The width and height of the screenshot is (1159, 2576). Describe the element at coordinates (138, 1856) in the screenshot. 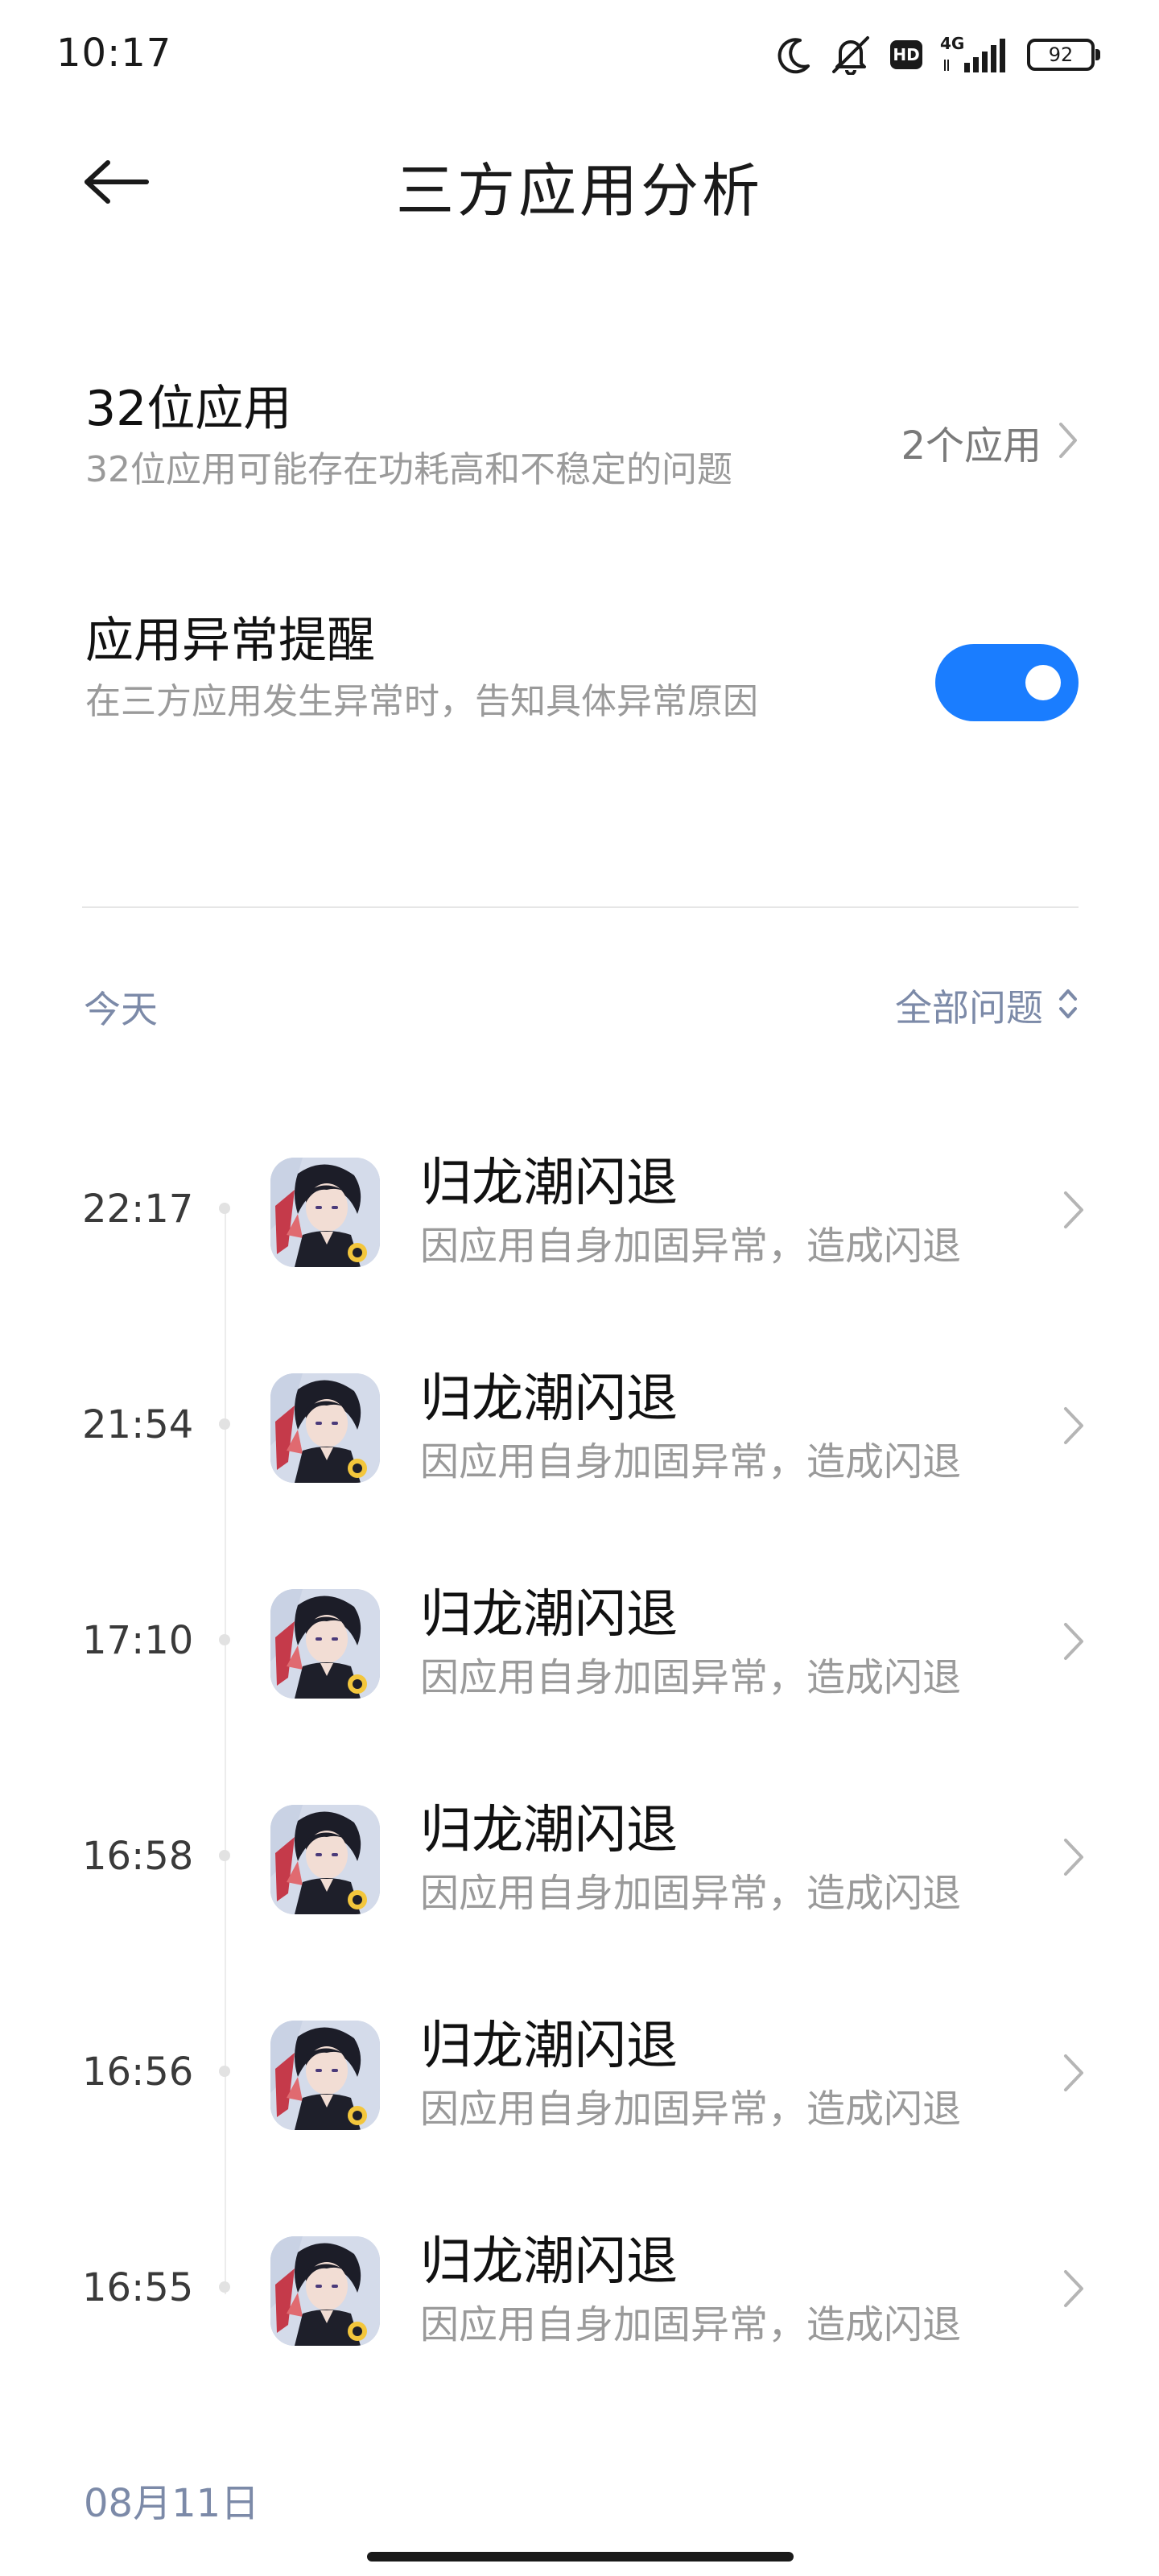

I see `event-time: 16:58` at that location.